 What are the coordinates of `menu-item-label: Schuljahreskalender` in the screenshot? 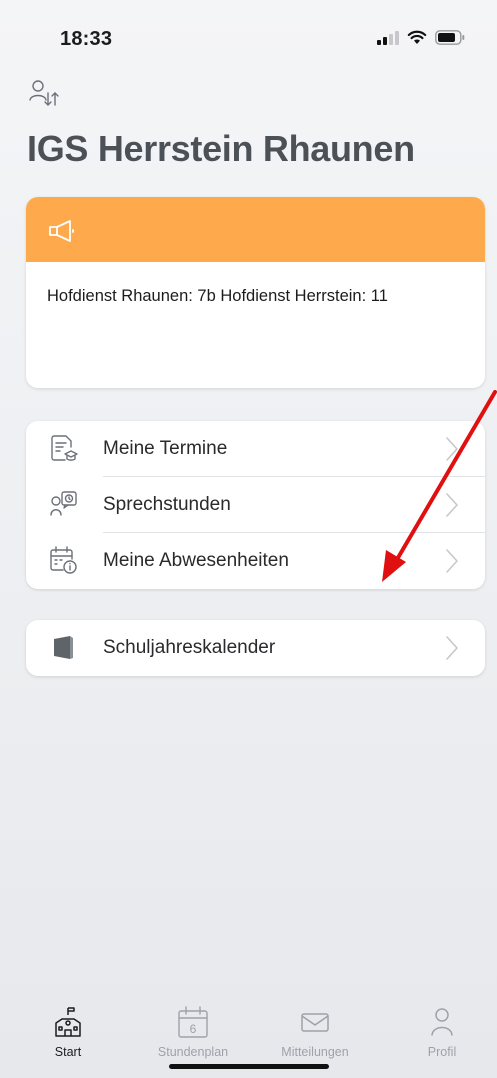 It's located at (189, 647).